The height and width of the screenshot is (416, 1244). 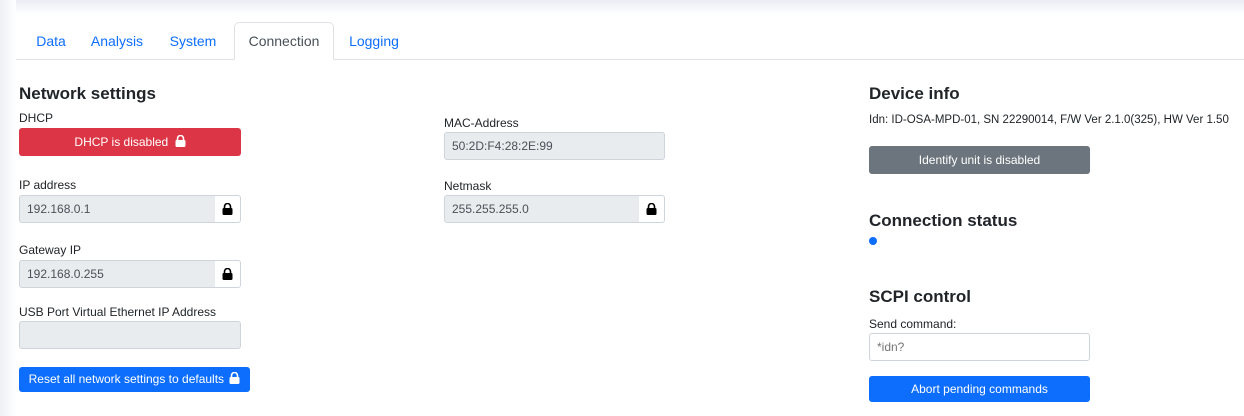 What do you see at coordinates (193, 41) in the screenshot?
I see `tab-system: System` at bounding box center [193, 41].